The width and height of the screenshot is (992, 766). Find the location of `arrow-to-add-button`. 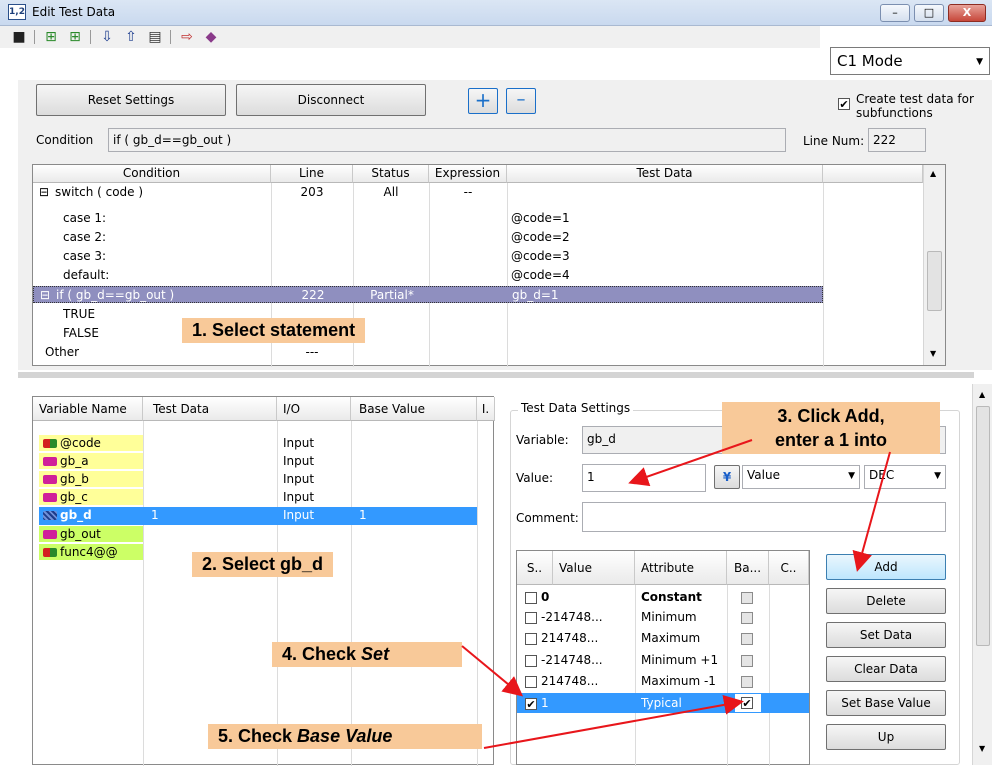

arrow-to-add-button is located at coordinates (871, 511).